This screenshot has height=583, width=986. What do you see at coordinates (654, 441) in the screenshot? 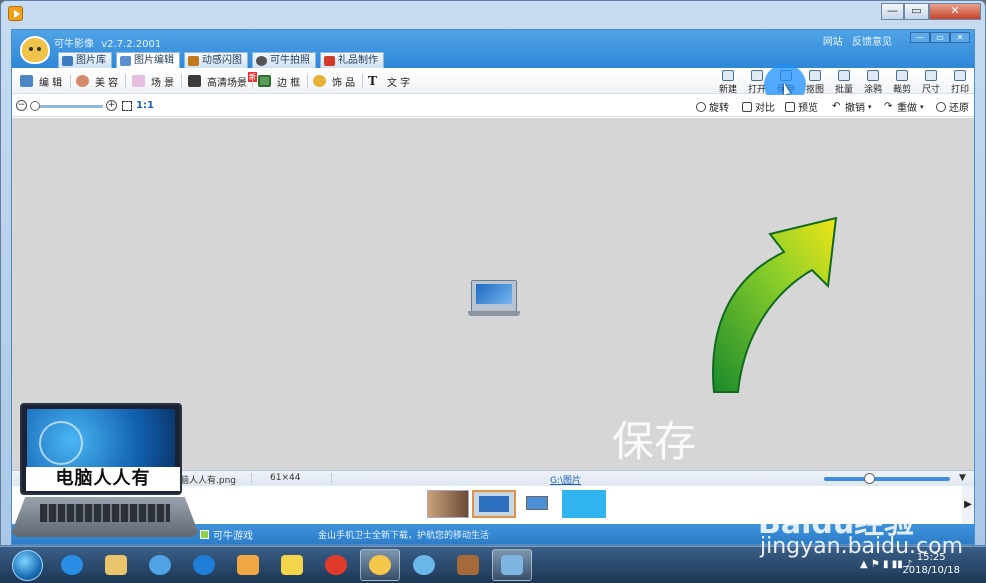
I see `caption-overlay: 保存` at bounding box center [654, 441].